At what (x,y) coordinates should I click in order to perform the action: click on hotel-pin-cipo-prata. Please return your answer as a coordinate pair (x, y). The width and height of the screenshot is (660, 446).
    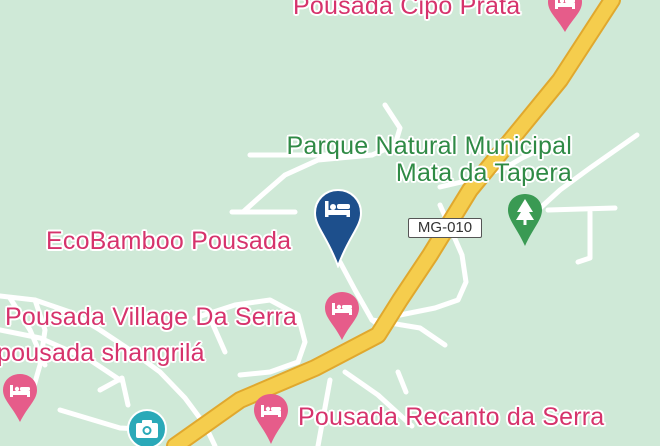
    Looking at the image, I should click on (565, 17).